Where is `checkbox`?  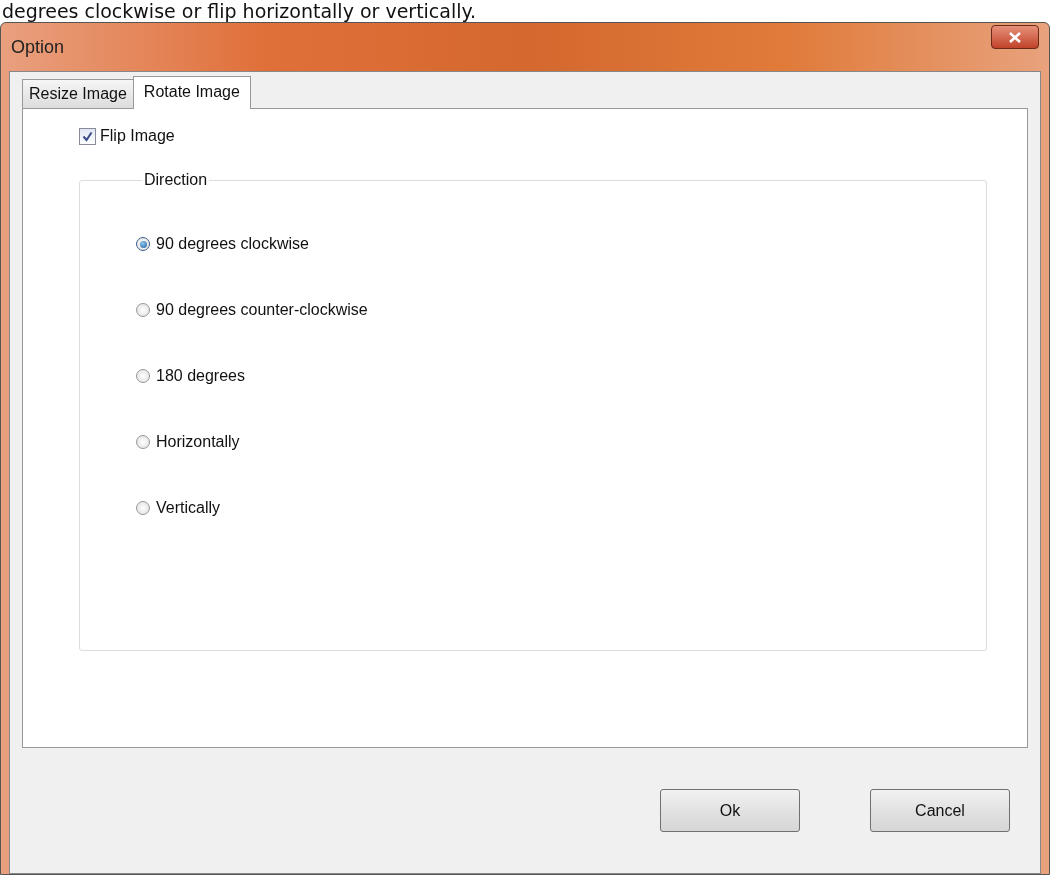 checkbox is located at coordinates (87, 136).